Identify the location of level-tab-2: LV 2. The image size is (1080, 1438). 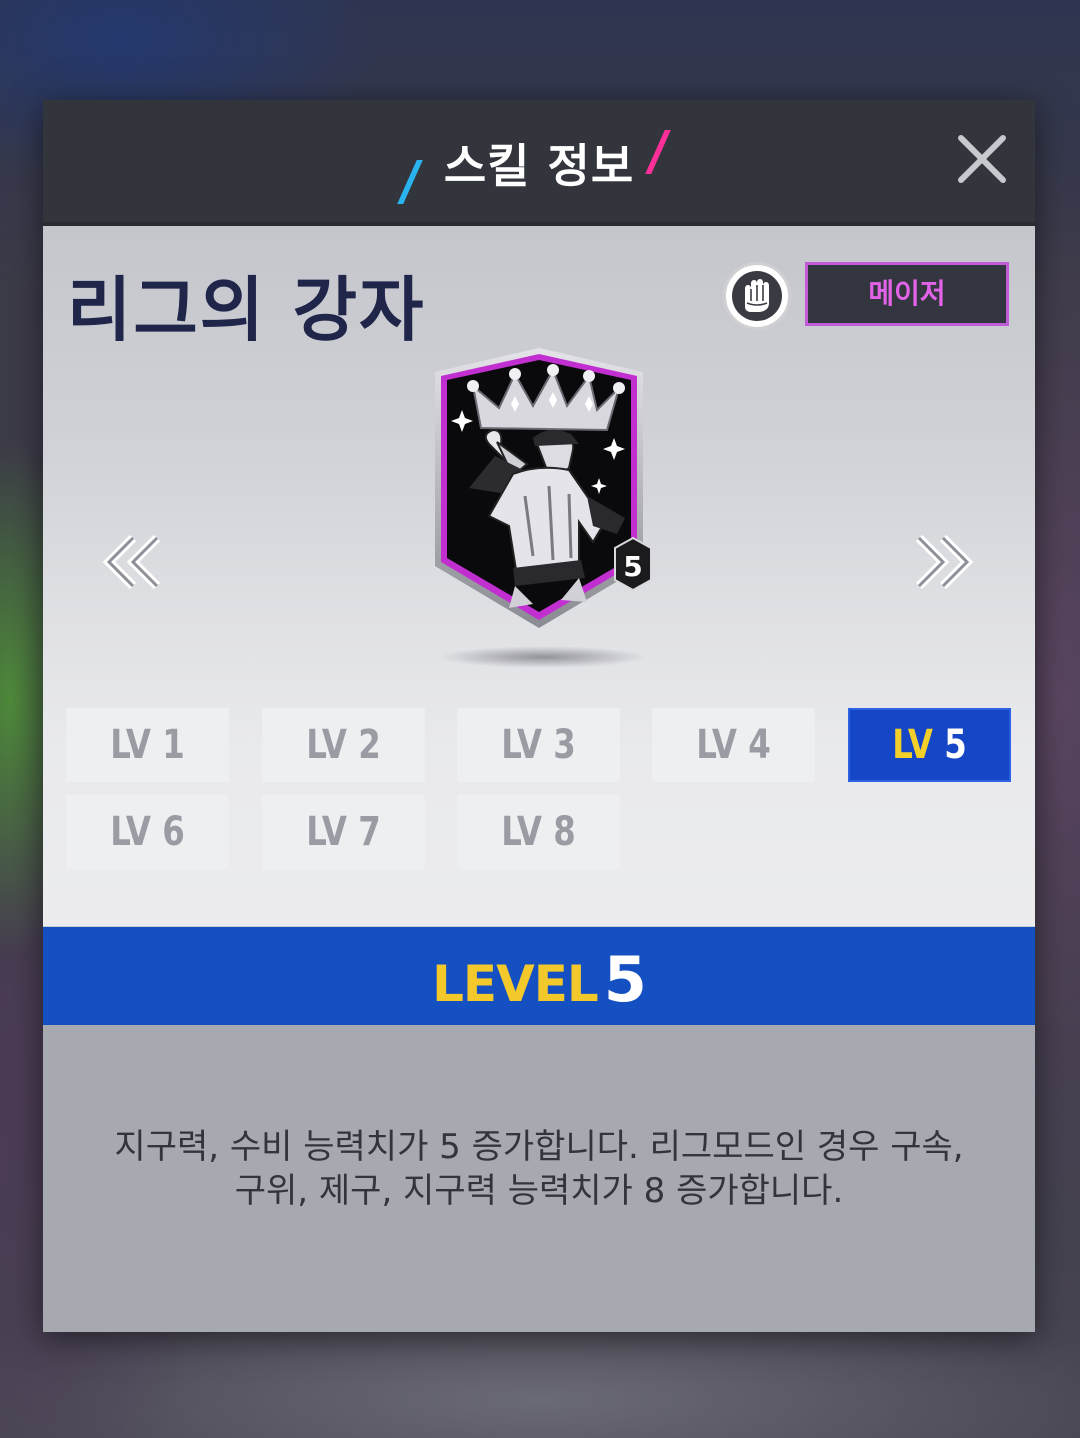
(343, 745).